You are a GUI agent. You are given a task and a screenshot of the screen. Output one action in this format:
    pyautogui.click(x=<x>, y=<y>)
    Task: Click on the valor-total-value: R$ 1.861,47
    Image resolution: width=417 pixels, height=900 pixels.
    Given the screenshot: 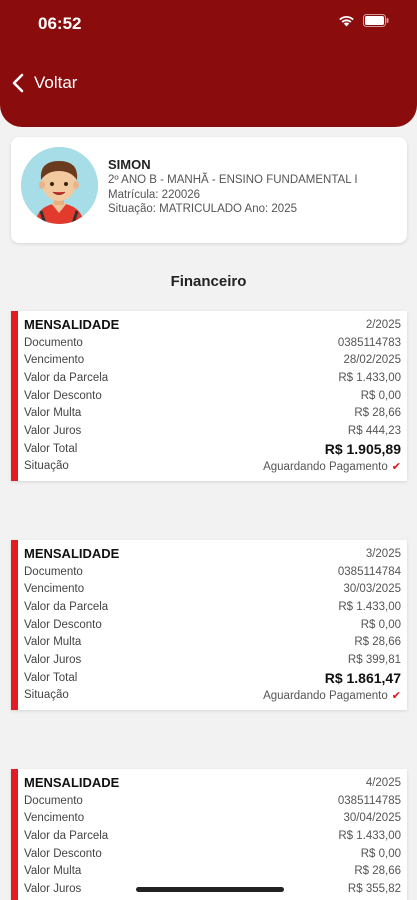 What is the action you would take?
    pyautogui.click(x=362, y=677)
    